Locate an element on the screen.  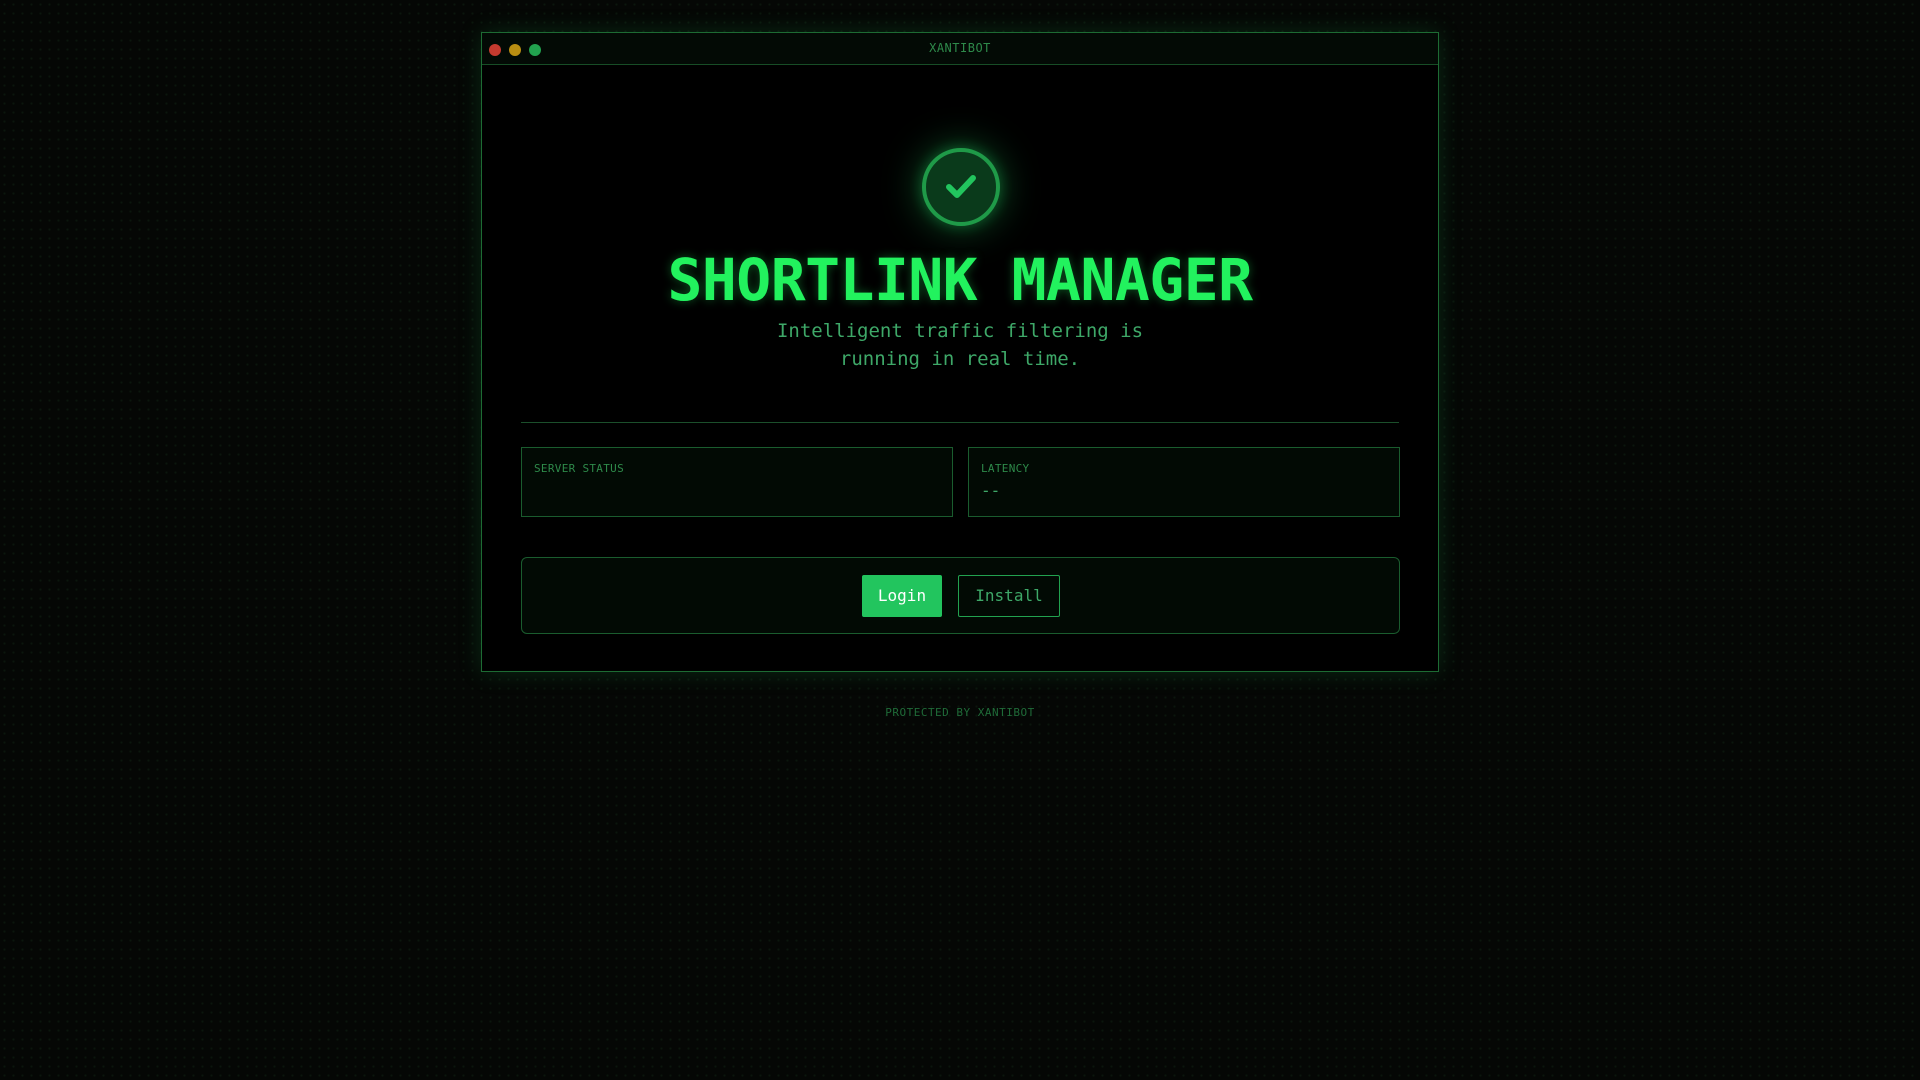
window-title: XANTIBOT is located at coordinates (960, 48).